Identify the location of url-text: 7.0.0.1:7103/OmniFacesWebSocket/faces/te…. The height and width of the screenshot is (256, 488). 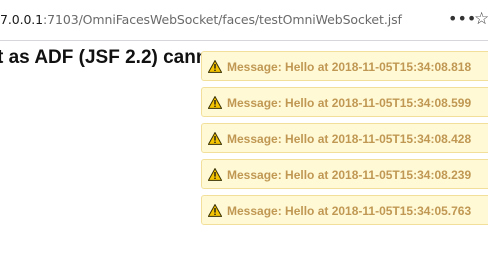
(201, 19).